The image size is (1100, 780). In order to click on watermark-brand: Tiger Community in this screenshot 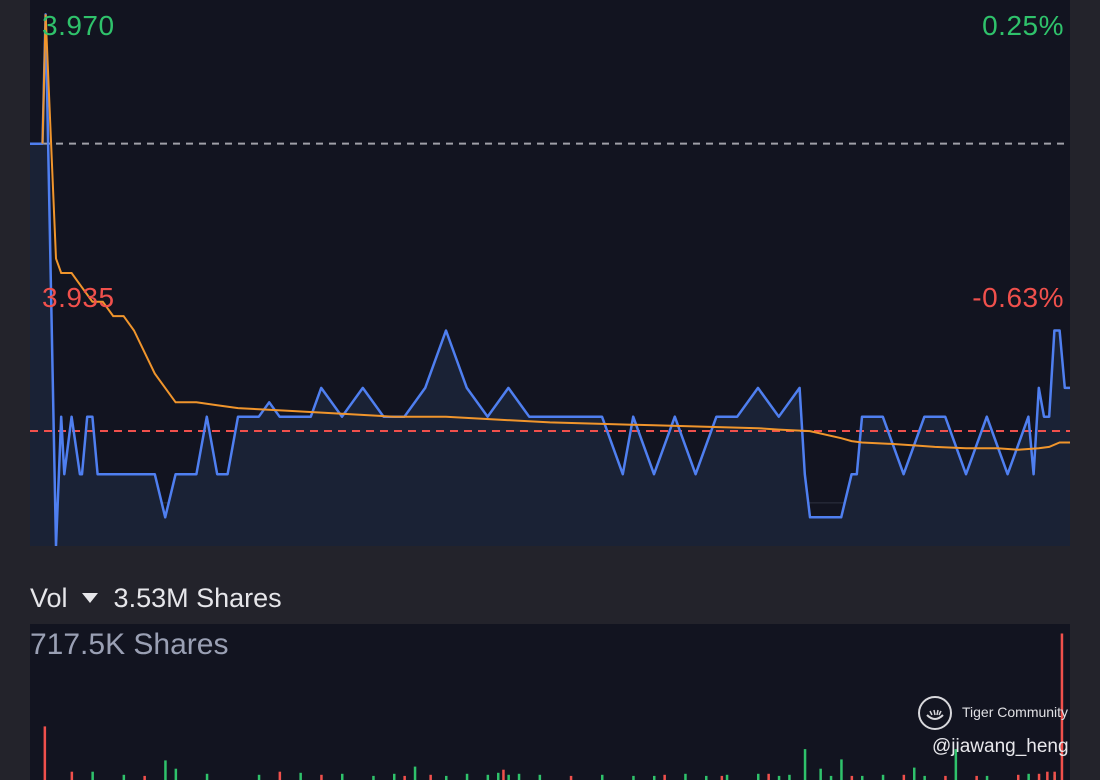, I will do `click(1015, 712)`.